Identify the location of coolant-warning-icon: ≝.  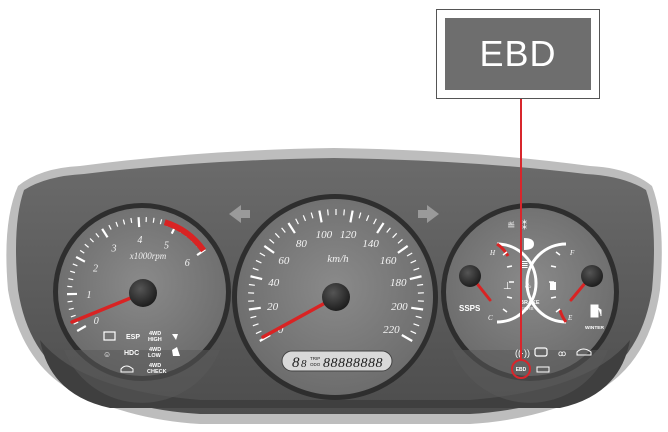
(511, 226).